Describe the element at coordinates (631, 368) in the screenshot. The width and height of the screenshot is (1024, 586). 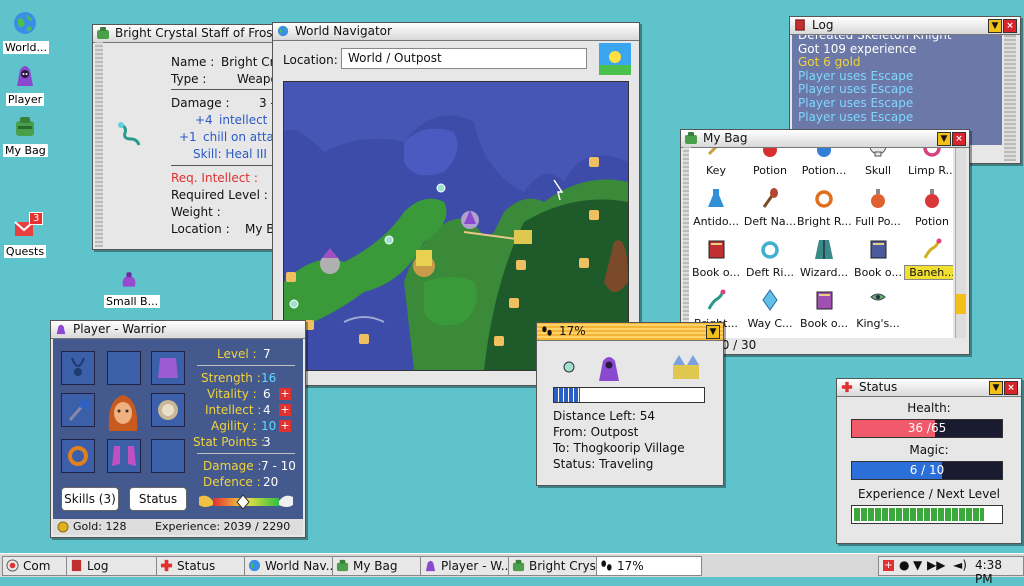
I see `route-icons` at that location.